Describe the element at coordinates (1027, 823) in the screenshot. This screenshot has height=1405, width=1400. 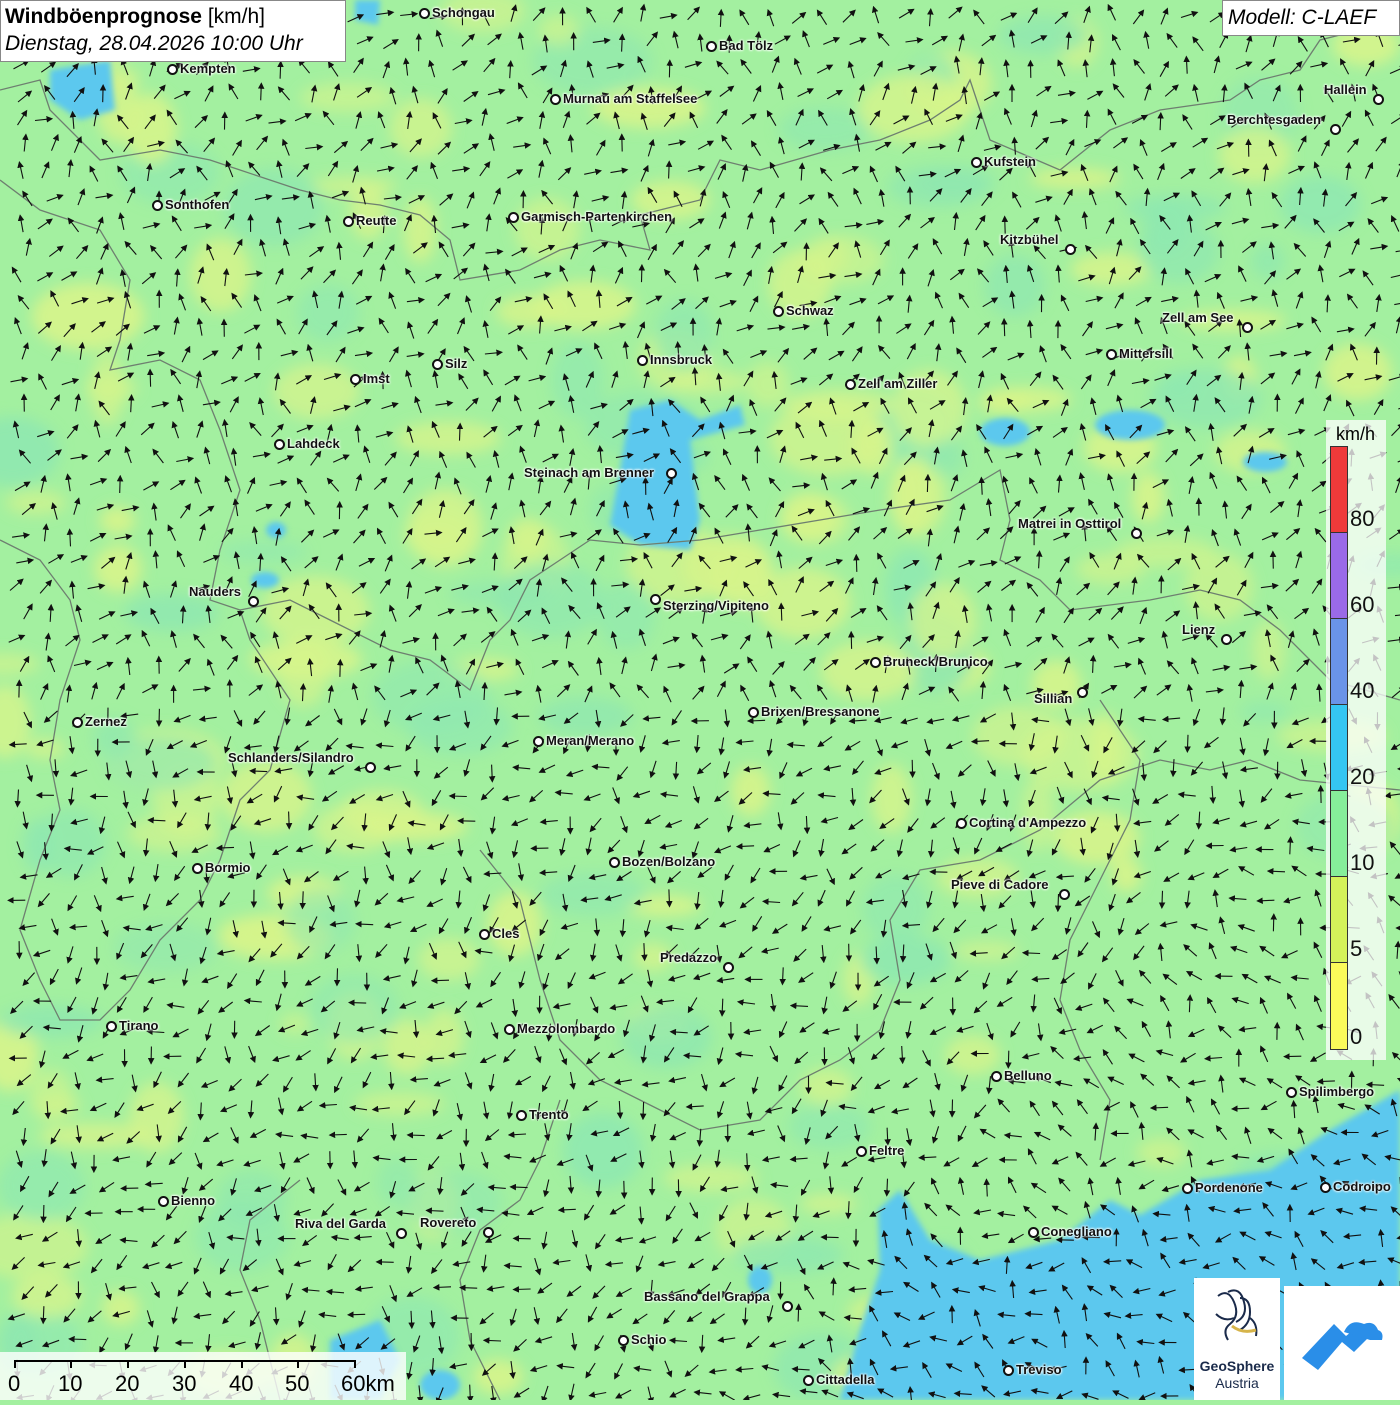
I see `city-label: Cortina d'Ampezzo` at that location.